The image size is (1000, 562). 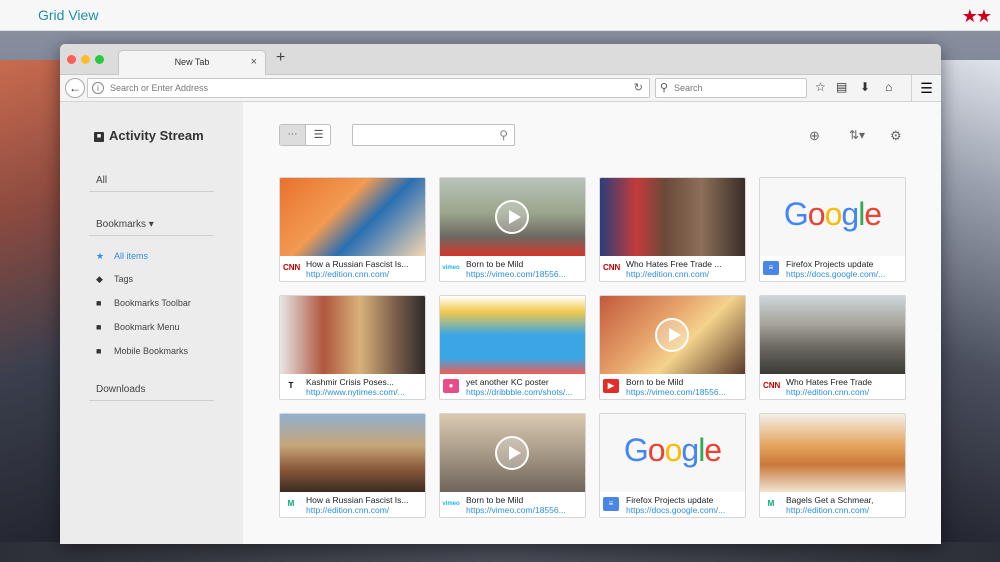 I want to click on tab-title: New Tab, so click(x=192, y=62).